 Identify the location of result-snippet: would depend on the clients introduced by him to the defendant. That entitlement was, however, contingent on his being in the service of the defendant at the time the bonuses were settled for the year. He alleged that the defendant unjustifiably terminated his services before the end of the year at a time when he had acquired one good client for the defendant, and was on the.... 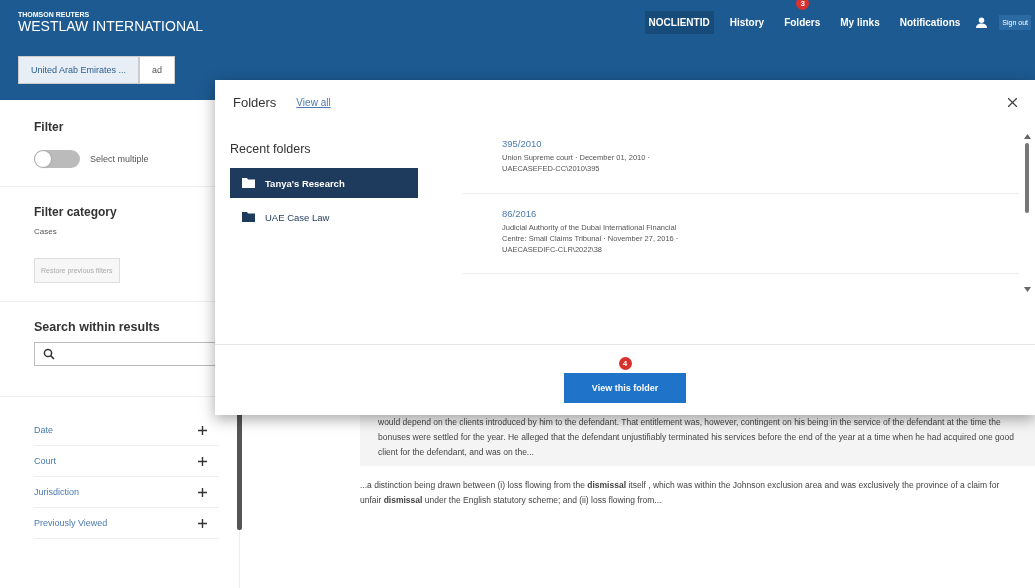
(697, 440).